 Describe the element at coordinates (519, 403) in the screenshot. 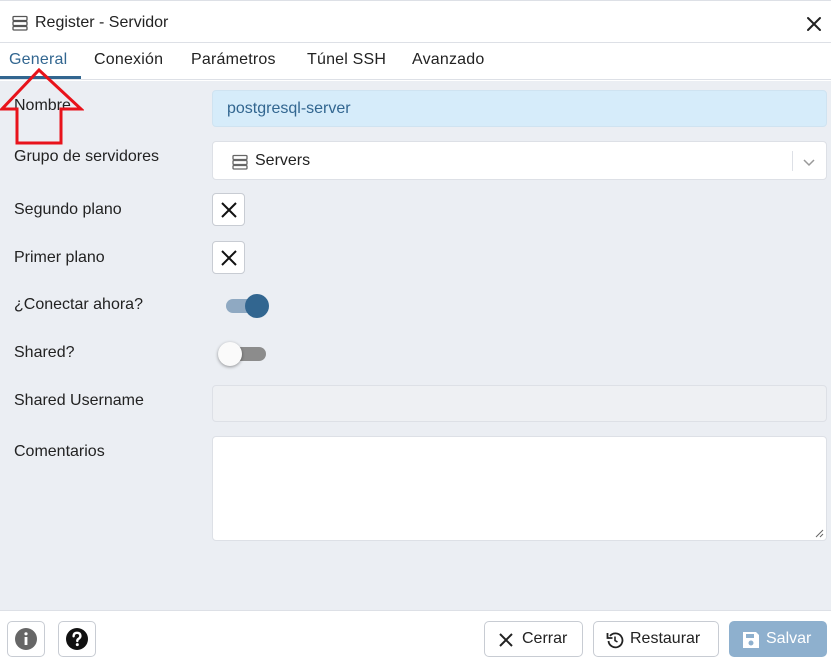

I see `shared-username-field` at that location.